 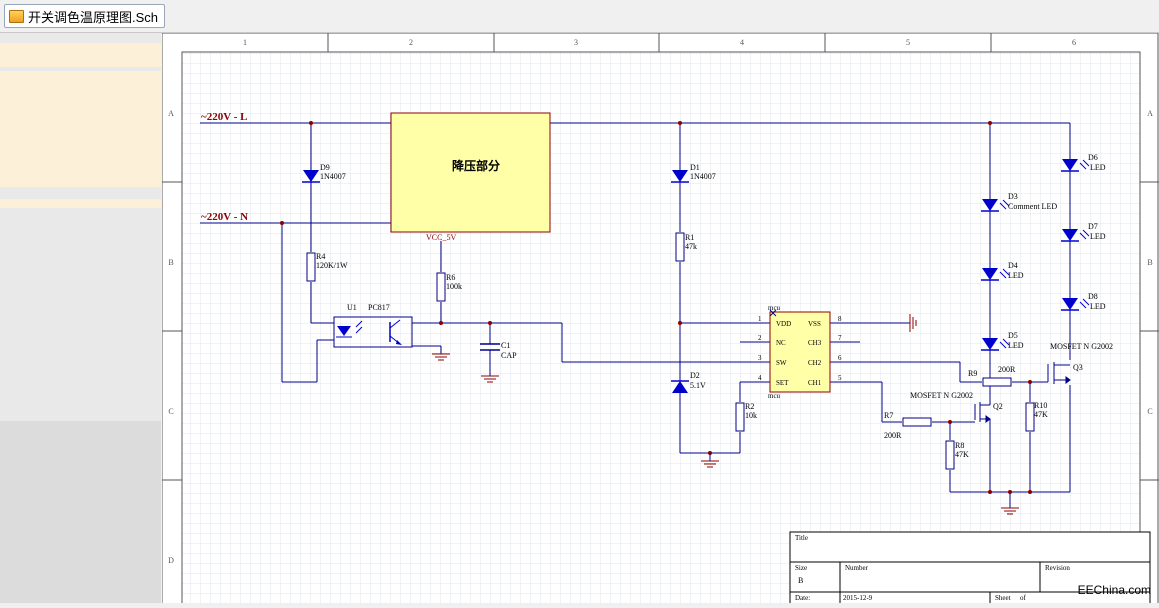 I want to click on mcu-pin-8: 8, so click(x=840, y=319).